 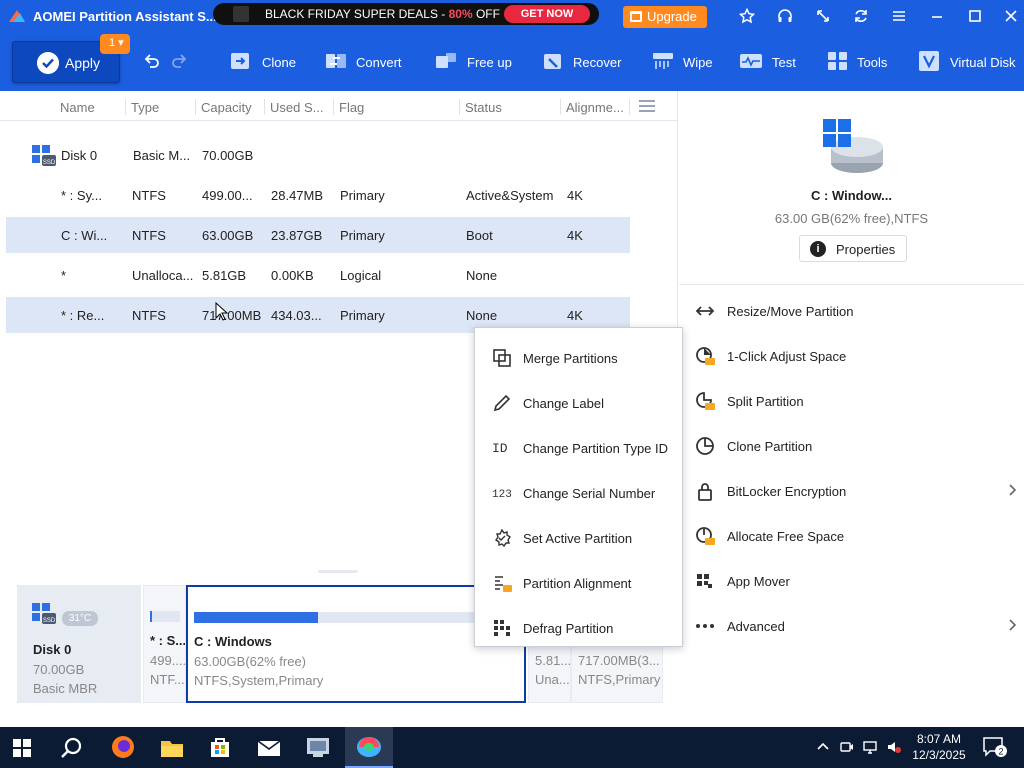 What do you see at coordinates (857, 535) in the screenshot?
I see `allocate-free-space-item: Allocate Free Space` at bounding box center [857, 535].